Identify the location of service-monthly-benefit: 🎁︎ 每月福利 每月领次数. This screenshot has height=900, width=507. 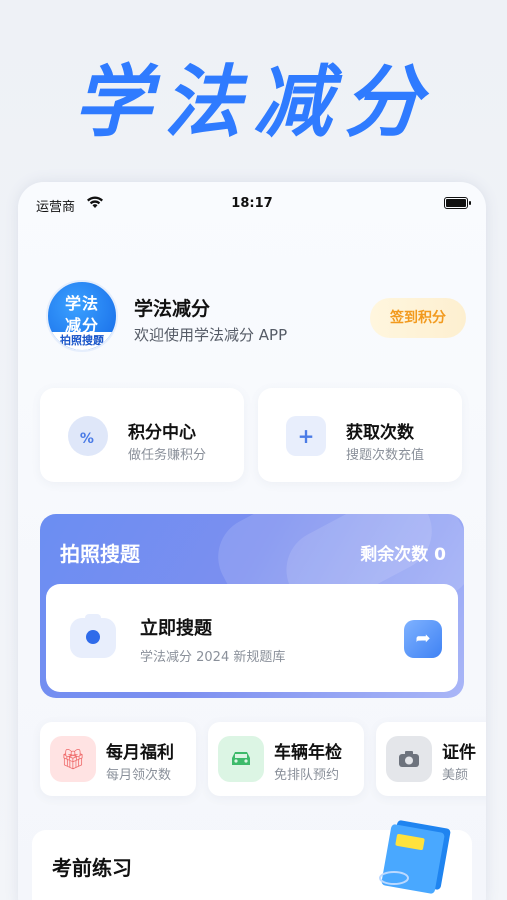
(118, 759).